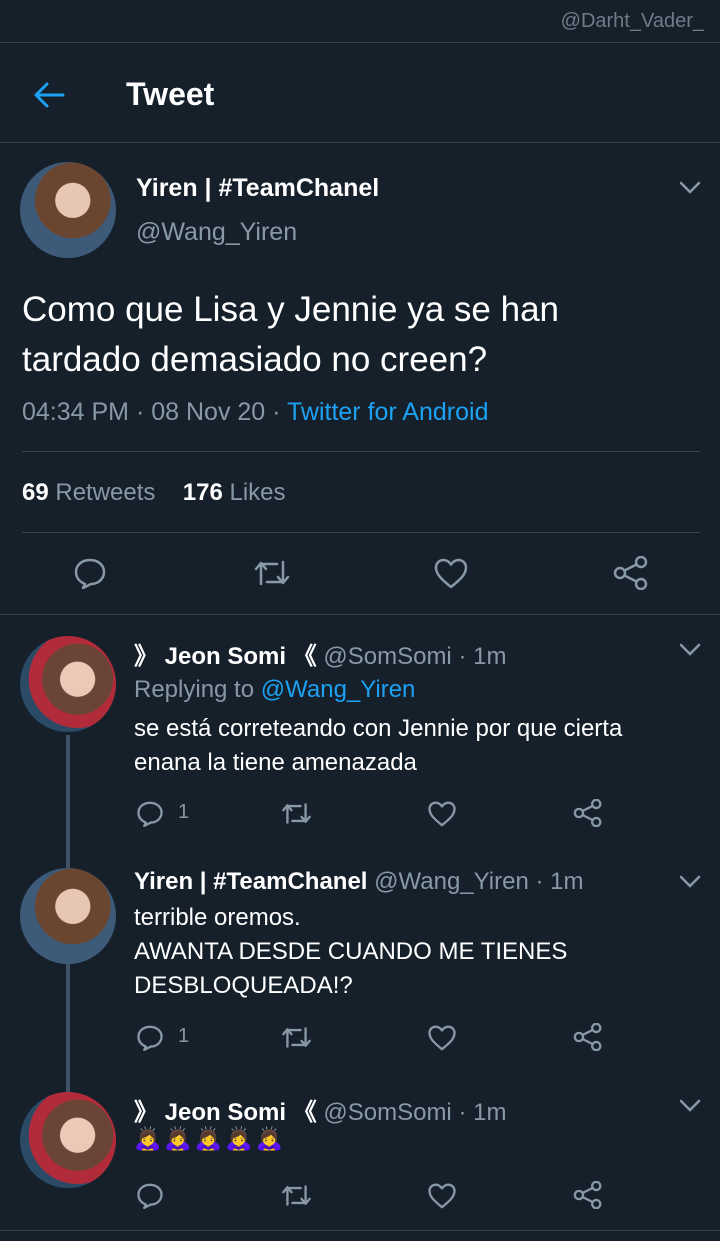 The width and height of the screenshot is (720, 1241). I want to click on reply-emoji: 🙇‍♀️🙇‍♀️🙇‍♀️🙇‍♀️🙇‍♀️, so click(210, 1138).